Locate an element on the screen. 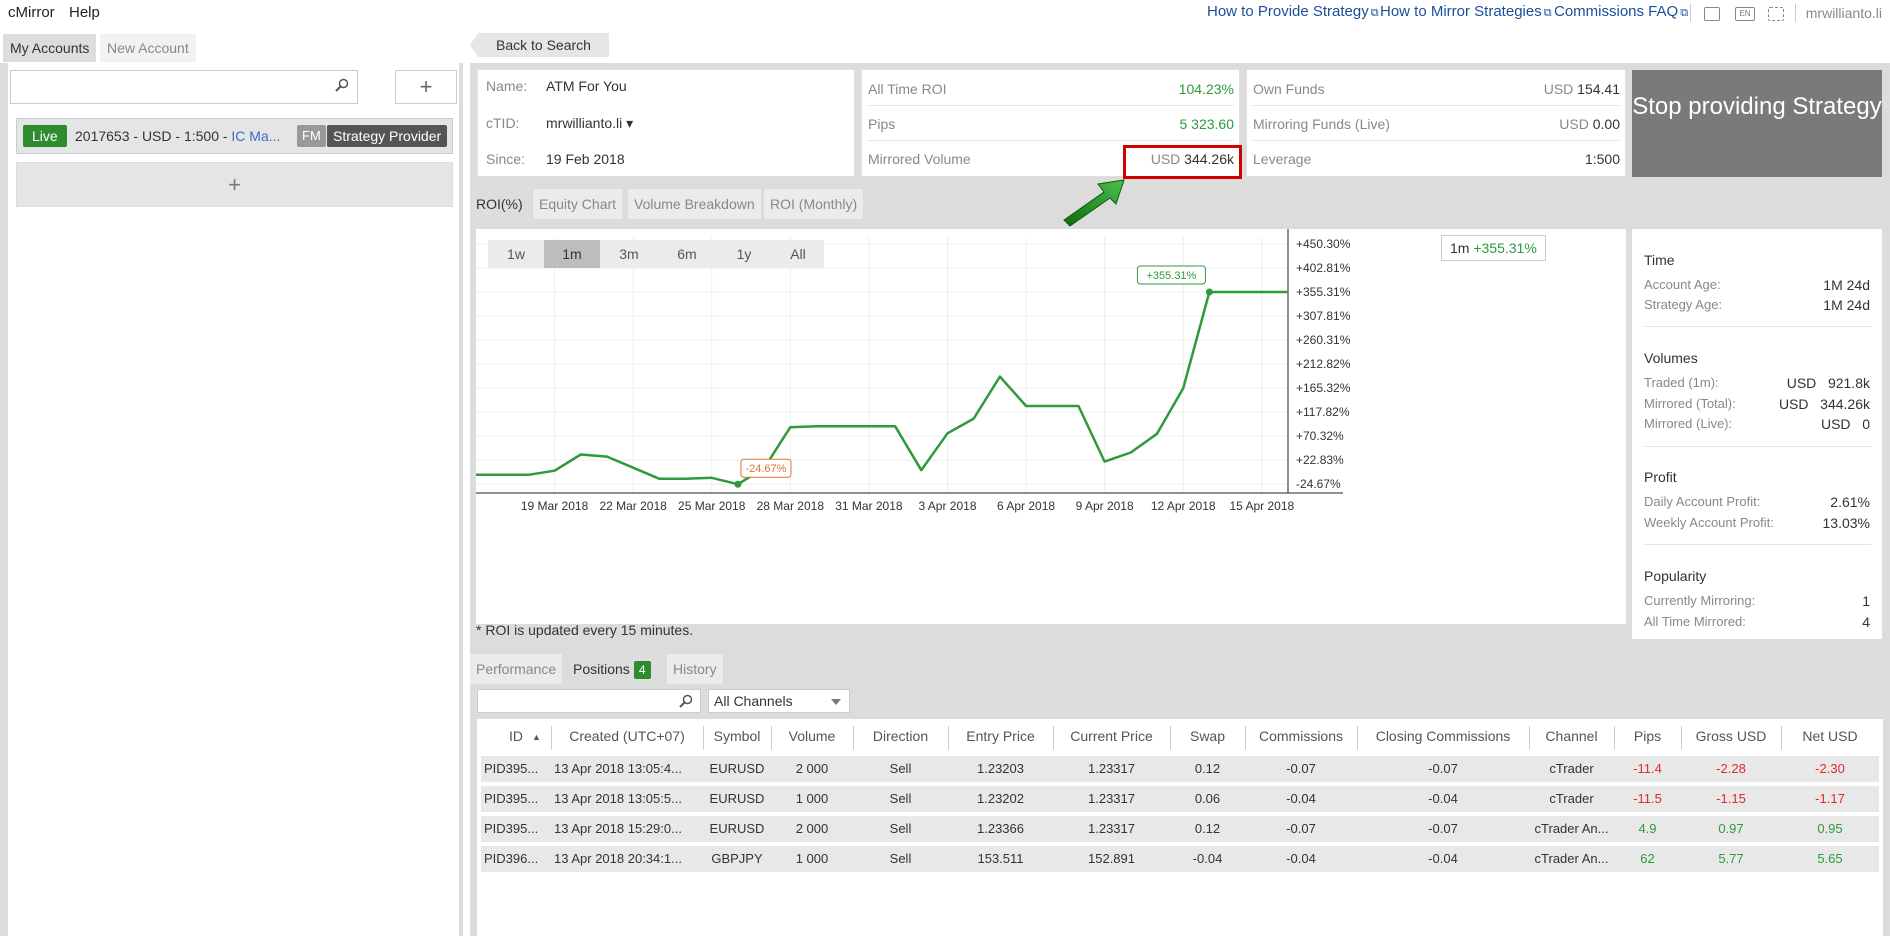 The height and width of the screenshot is (936, 1890). table-cell: -11.4 is located at coordinates (1647, 768).